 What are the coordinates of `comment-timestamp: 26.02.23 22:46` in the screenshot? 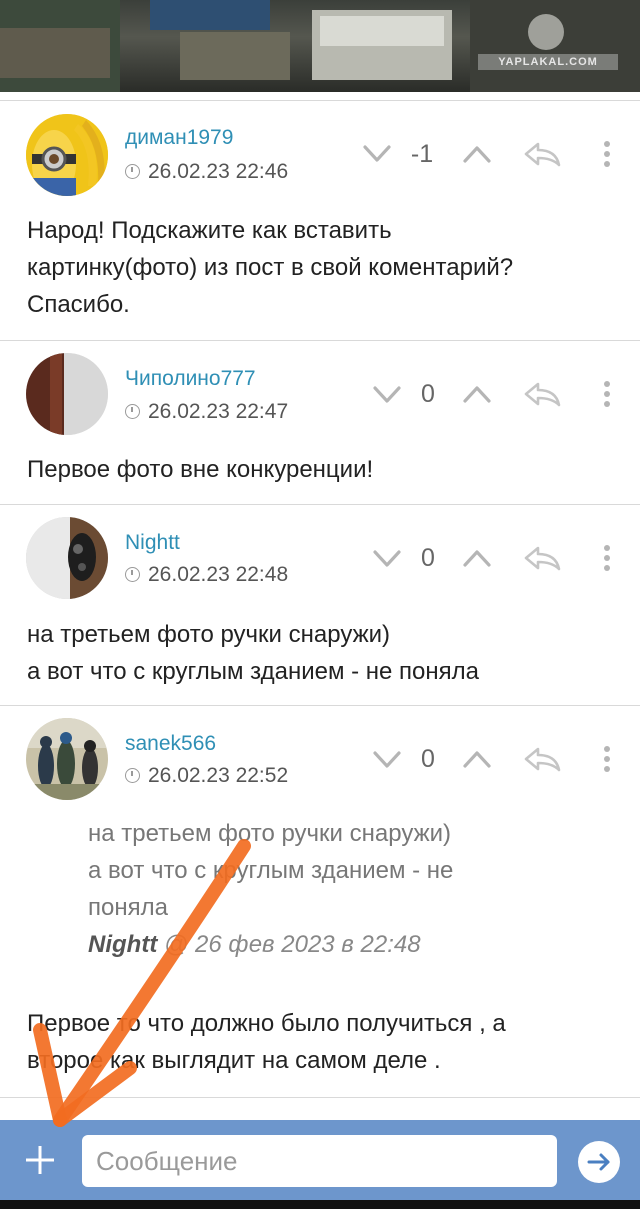 It's located at (206, 172).